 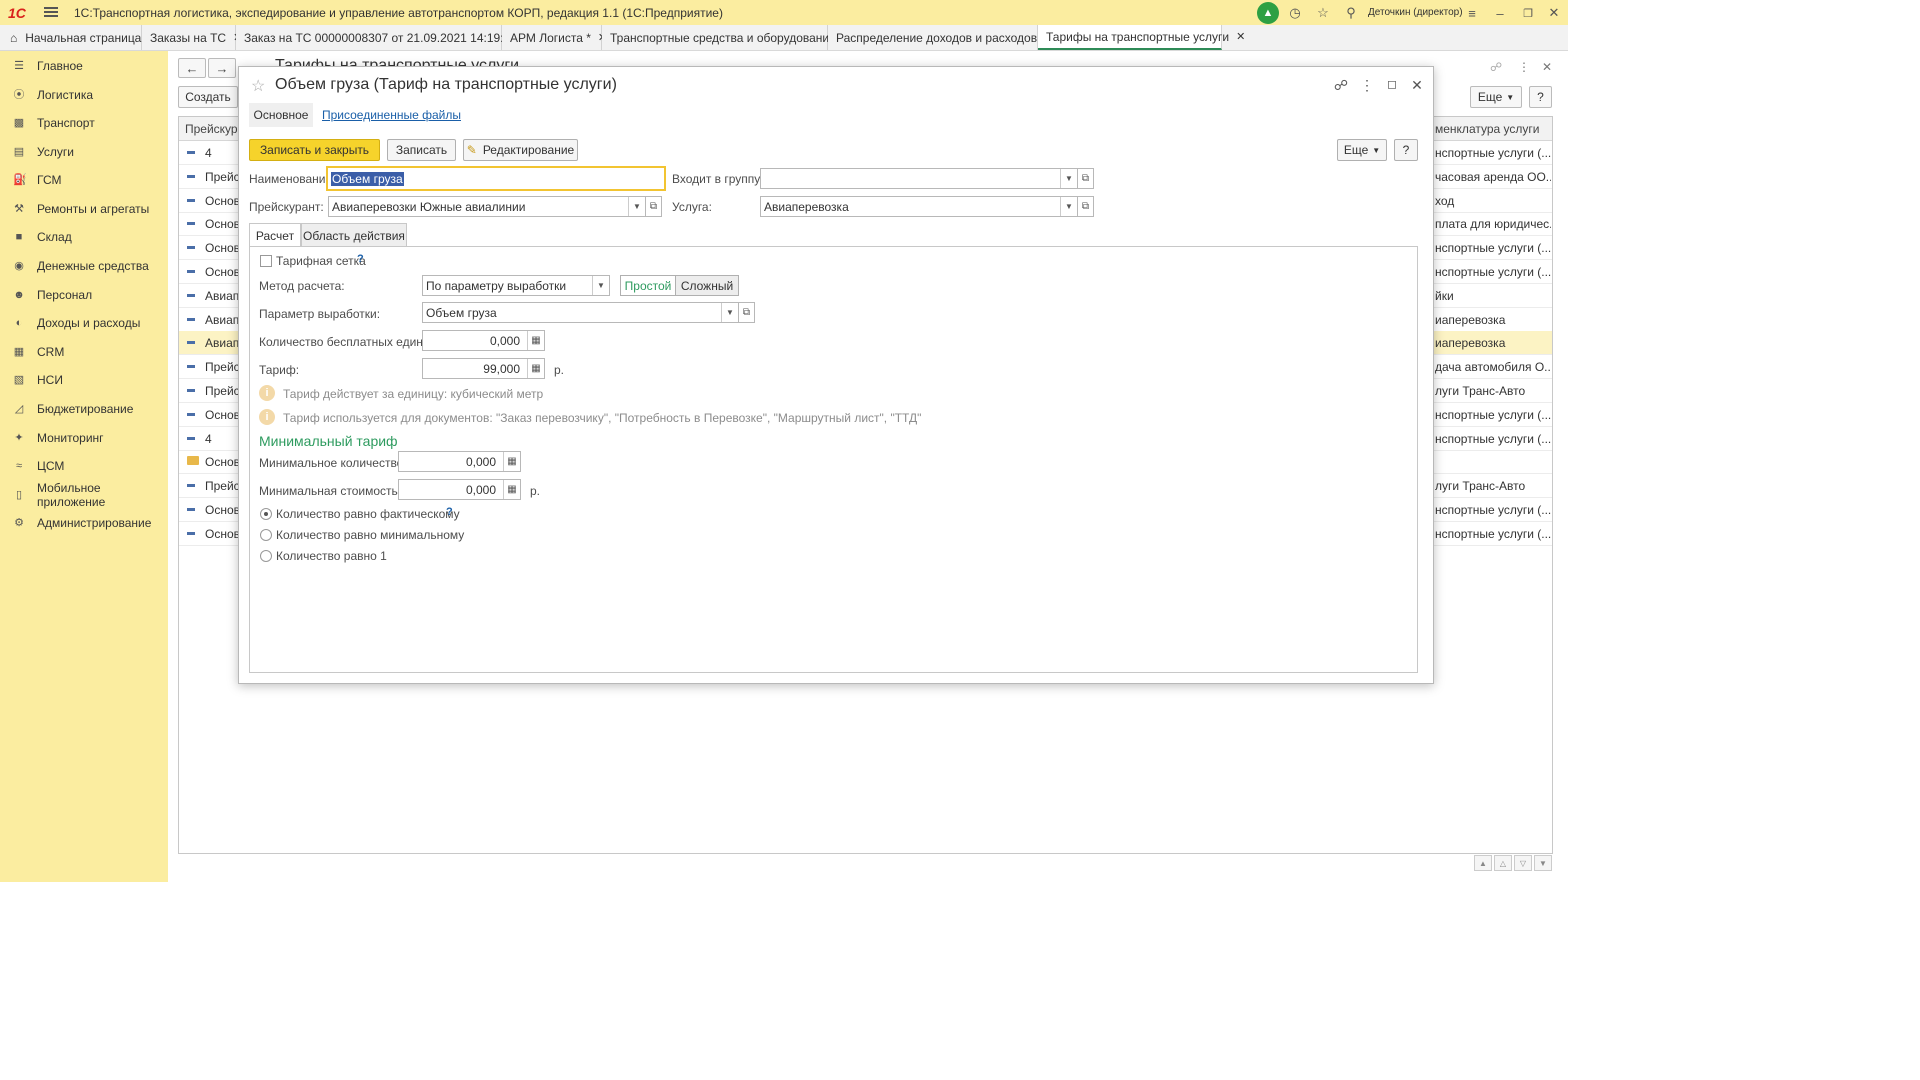 I want to click on create-button: Создать, so click(x=208, y=97).